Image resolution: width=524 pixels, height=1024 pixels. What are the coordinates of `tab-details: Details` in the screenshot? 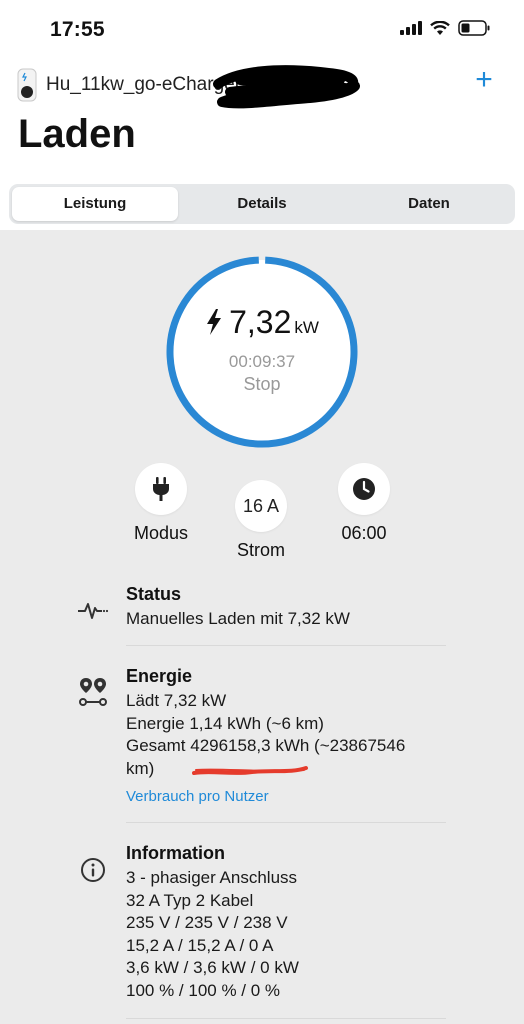 It's located at (262, 204).